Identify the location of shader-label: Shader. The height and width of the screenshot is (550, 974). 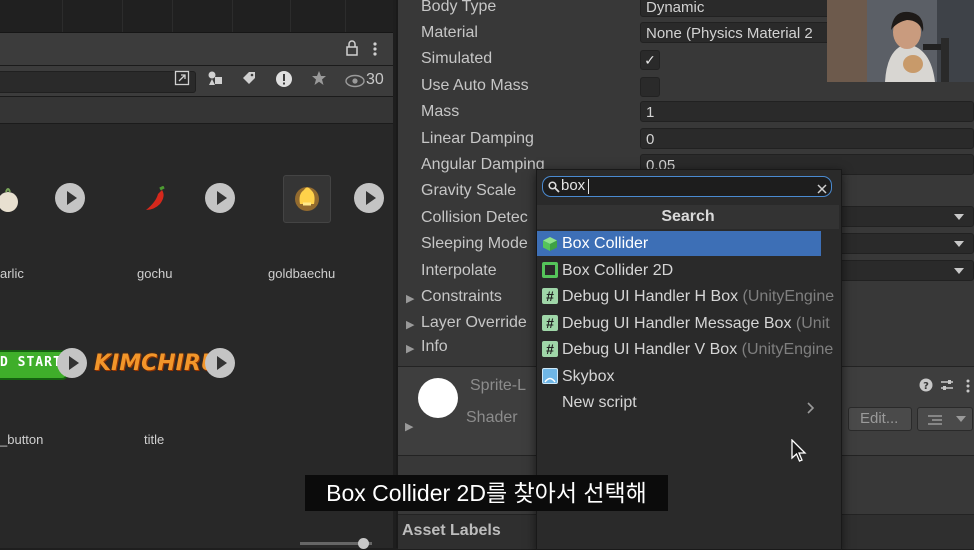
(492, 417).